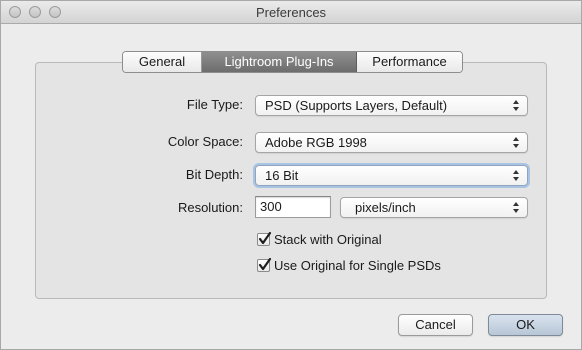  I want to click on stack-with-original-checkbox-row: Stack with Original, so click(319, 239).